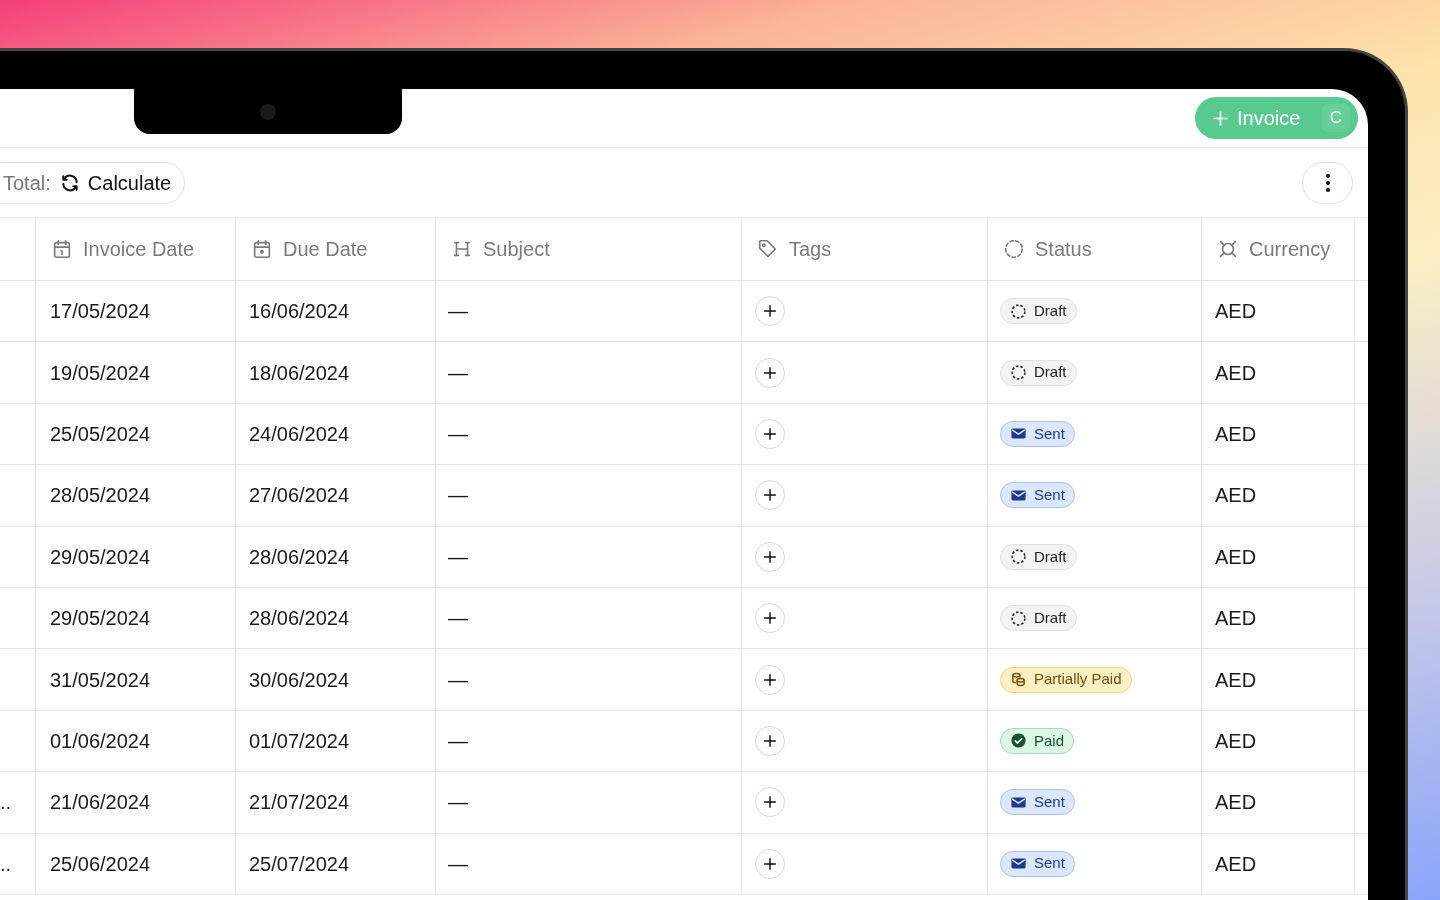 Image resolution: width=1440 pixels, height=900 pixels. I want to click on column-header: Invoice Date, so click(136, 249).